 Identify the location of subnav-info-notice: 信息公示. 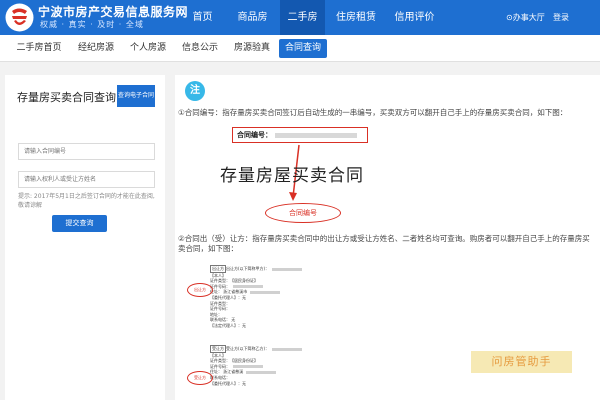
(200, 48).